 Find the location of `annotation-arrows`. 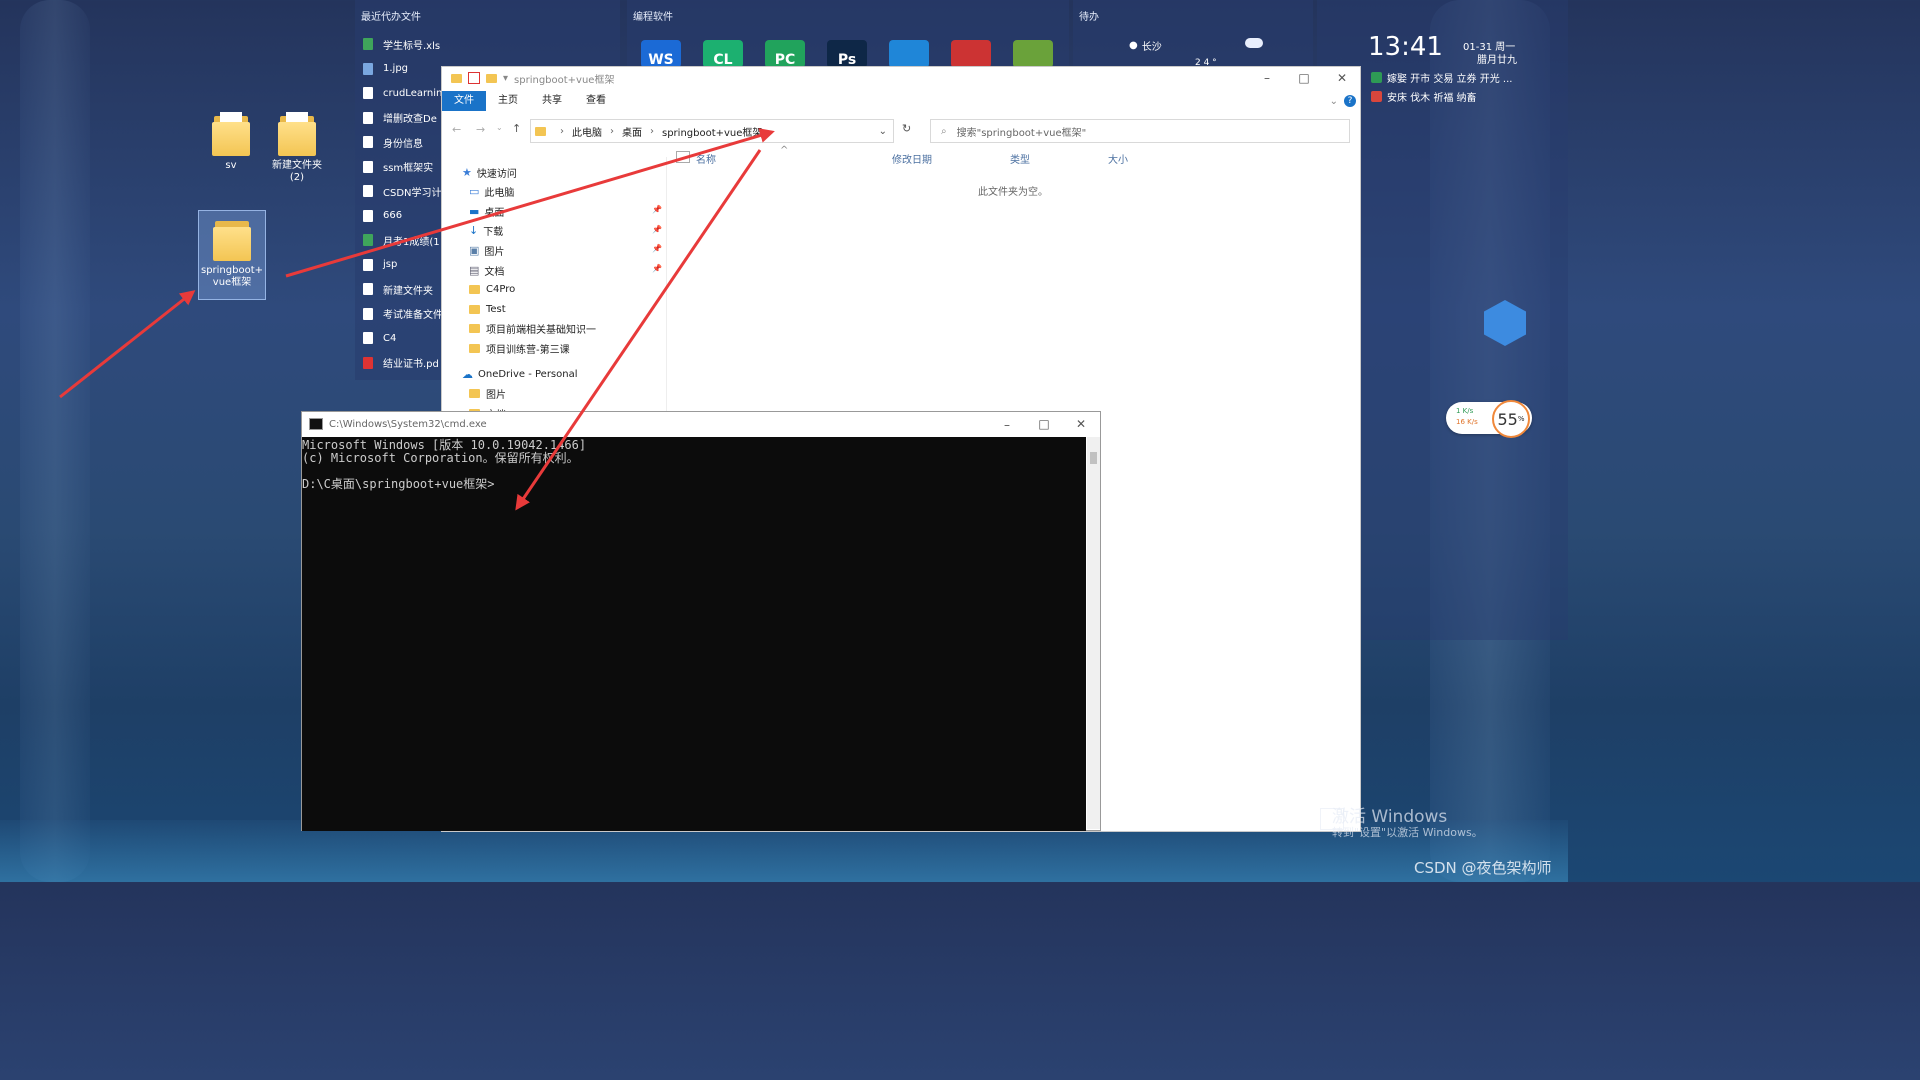

annotation-arrows is located at coordinates (417, 319).